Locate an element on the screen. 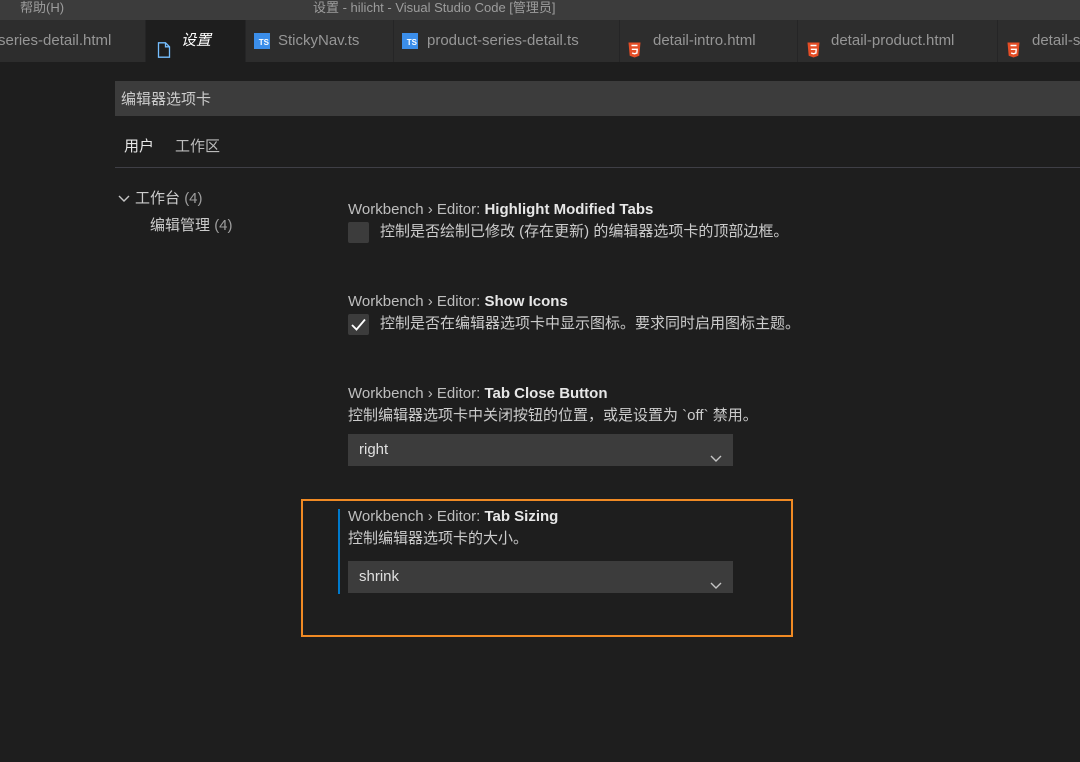 The height and width of the screenshot is (762, 1080). settings-search-input is located at coordinates (597, 98).